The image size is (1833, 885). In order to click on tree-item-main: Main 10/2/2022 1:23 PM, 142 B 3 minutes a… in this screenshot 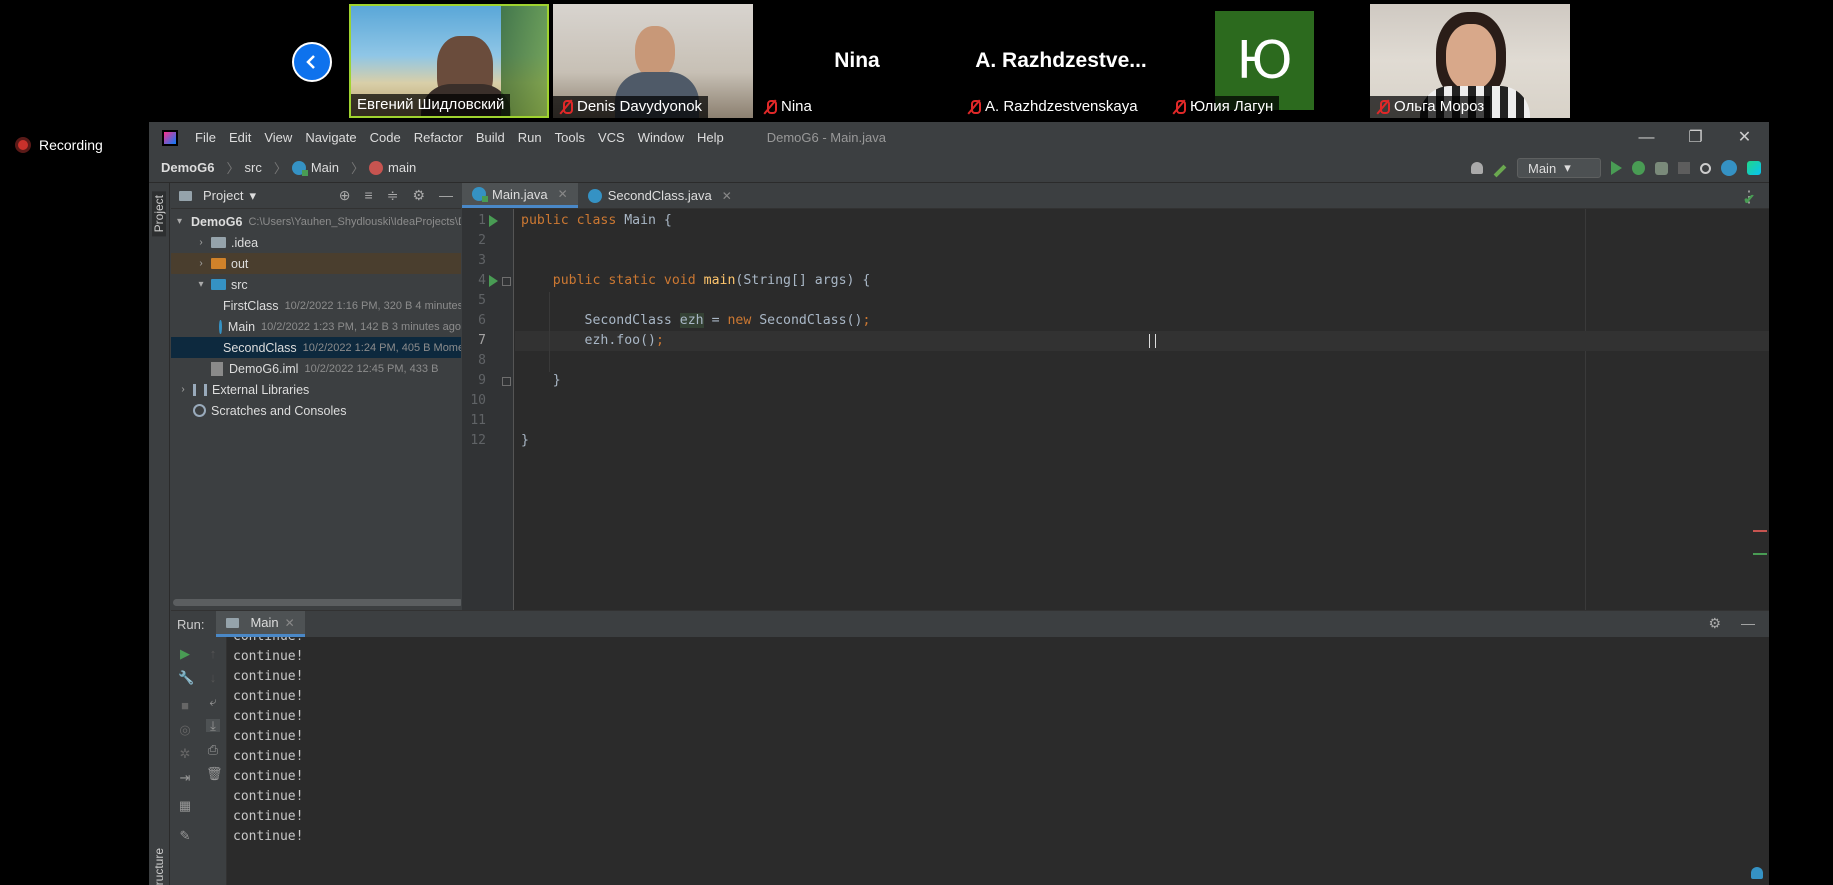, I will do `click(316, 326)`.